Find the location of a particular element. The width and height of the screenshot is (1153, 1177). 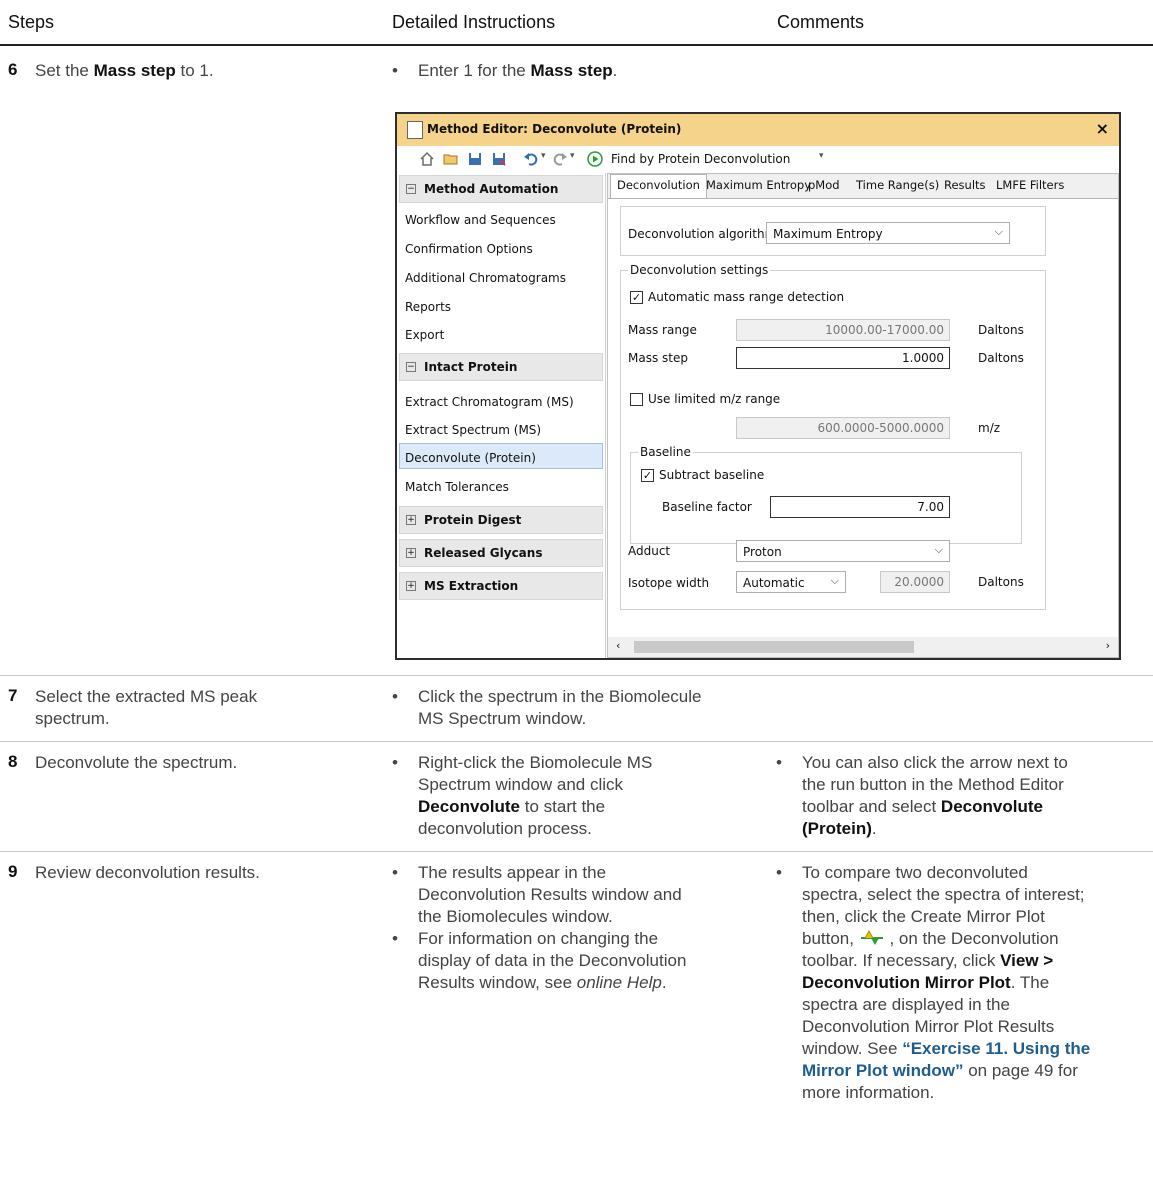

adduct-label: Adduct is located at coordinates (649, 551).